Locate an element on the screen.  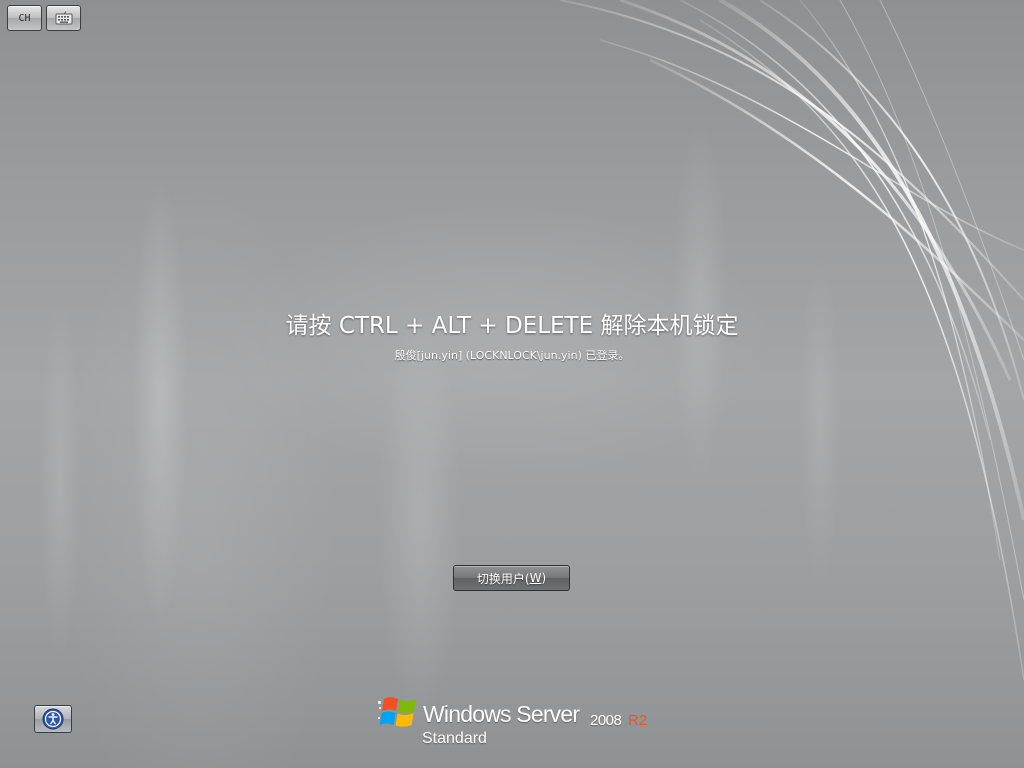
windows-logo-icon is located at coordinates (397, 712).